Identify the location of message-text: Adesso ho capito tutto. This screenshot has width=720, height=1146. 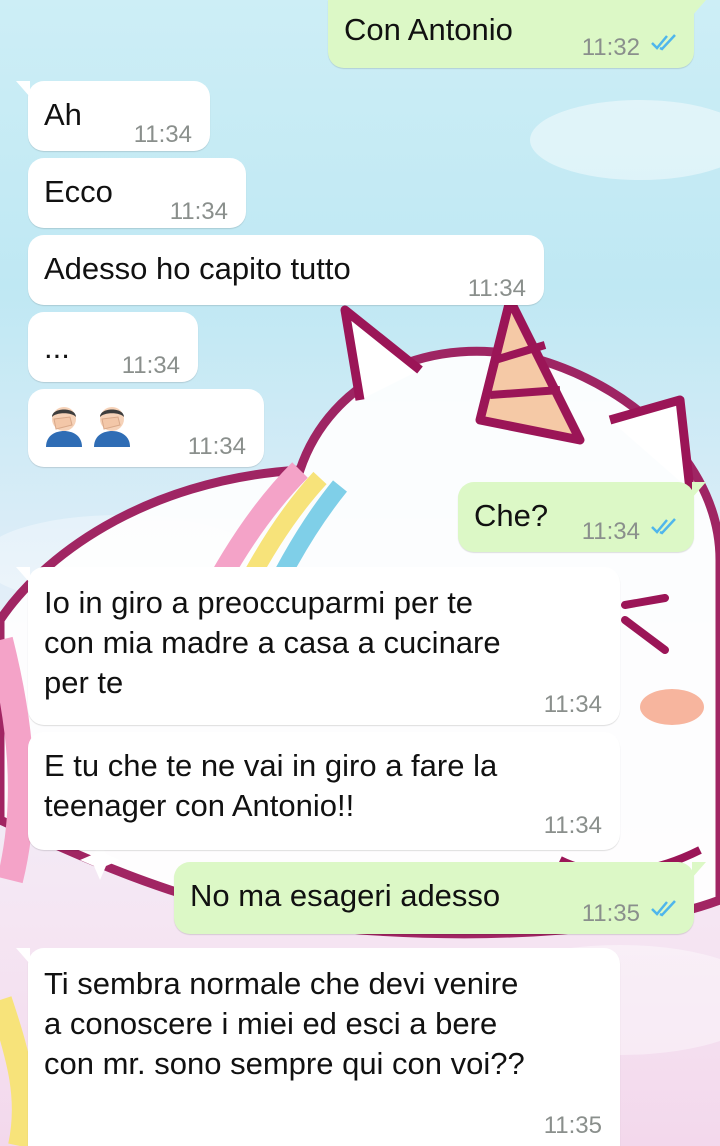
(197, 268).